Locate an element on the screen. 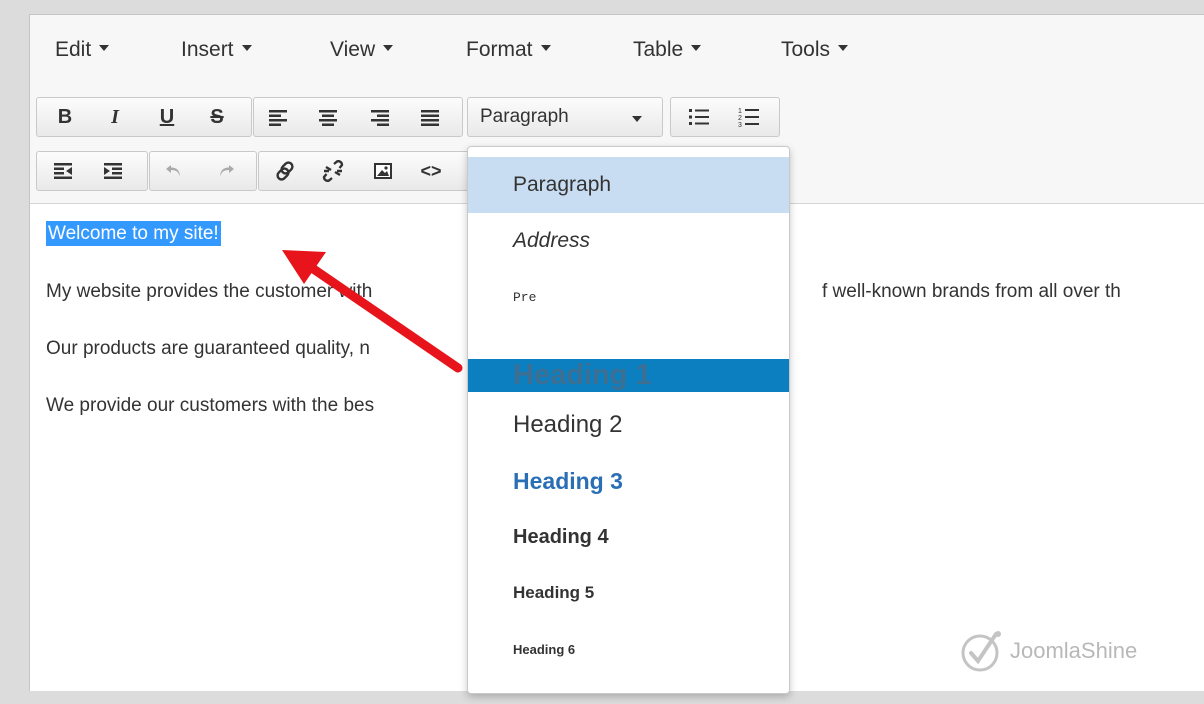 The image size is (1204, 704). redo-icon is located at coordinates (227, 171).